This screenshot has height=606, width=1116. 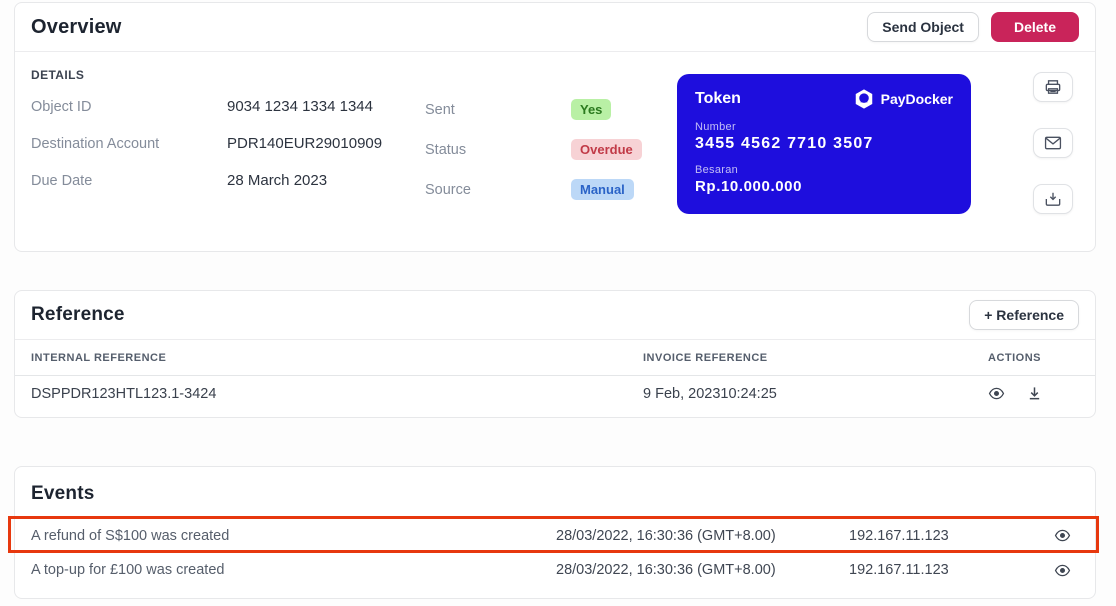 What do you see at coordinates (277, 180) in the screenshot?
I see `detail-value: 28 March 2023` at bounding box center [277, 180].